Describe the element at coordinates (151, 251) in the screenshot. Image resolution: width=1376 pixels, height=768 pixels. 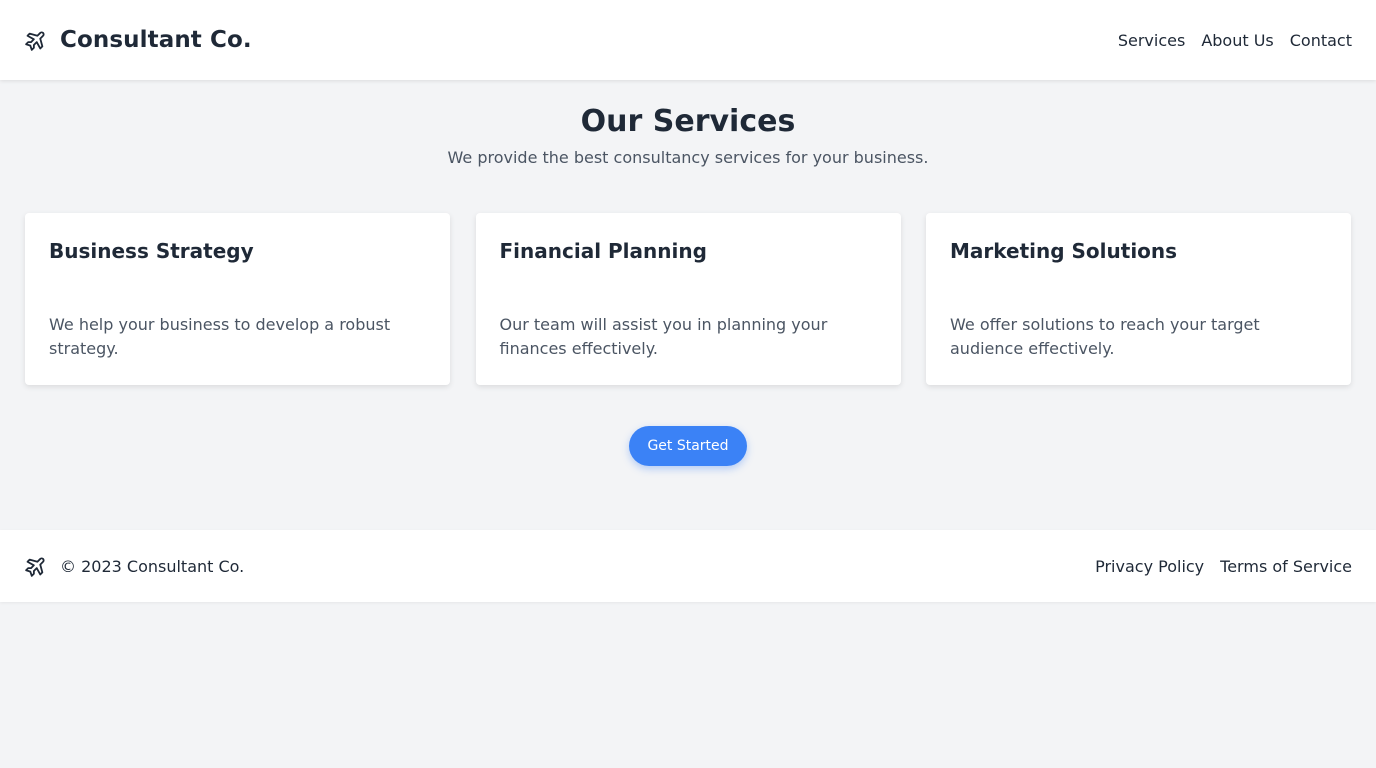
I see `card-title: Business Strategy` at that location.